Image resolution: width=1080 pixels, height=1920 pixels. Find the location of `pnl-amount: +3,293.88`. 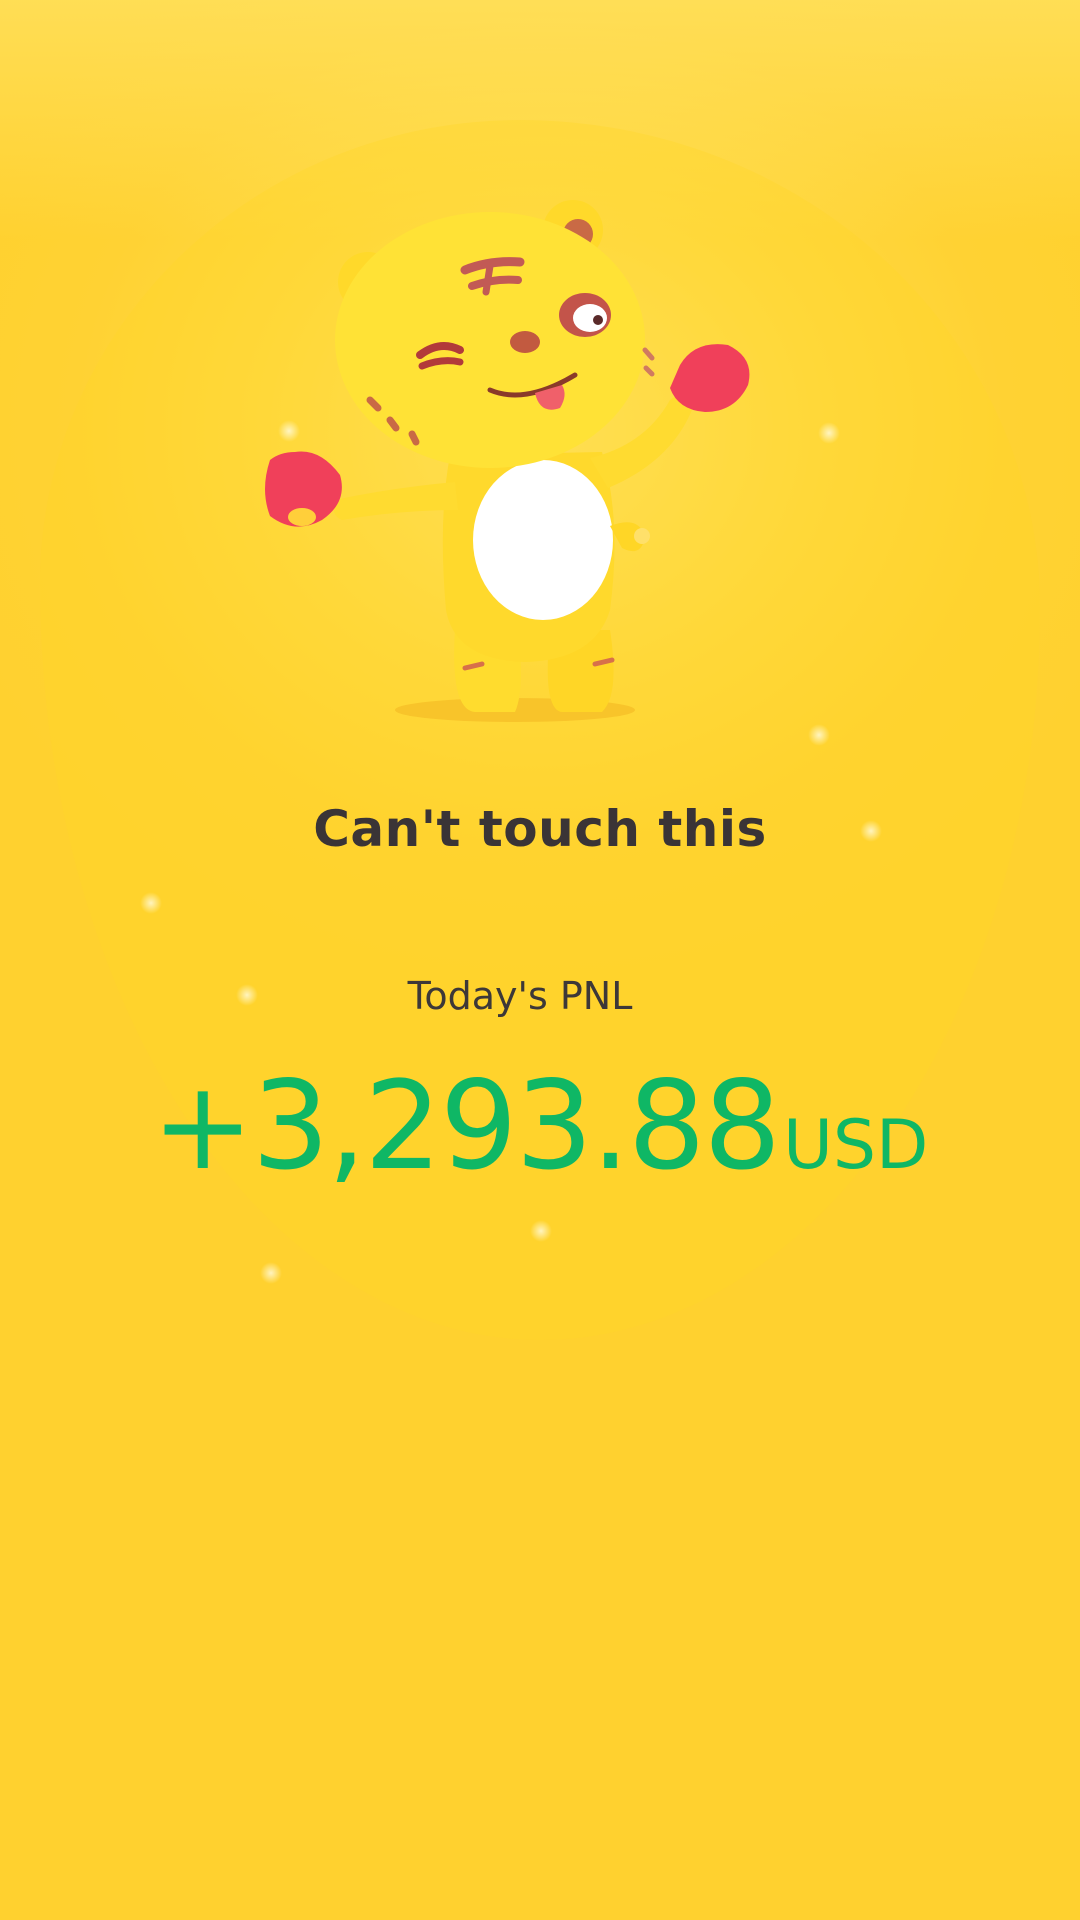

pnl-amount: +3,293.88 is located at coordinates (466, 1126).